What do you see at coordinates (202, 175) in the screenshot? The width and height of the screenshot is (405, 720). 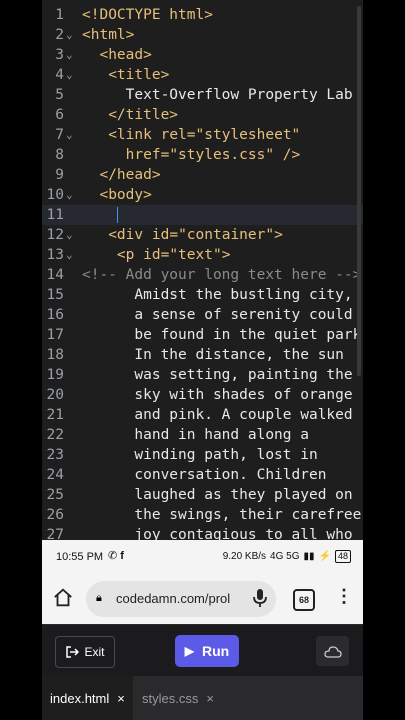 I see `code-line: 9 </head>` at bounding box center [202, 175].